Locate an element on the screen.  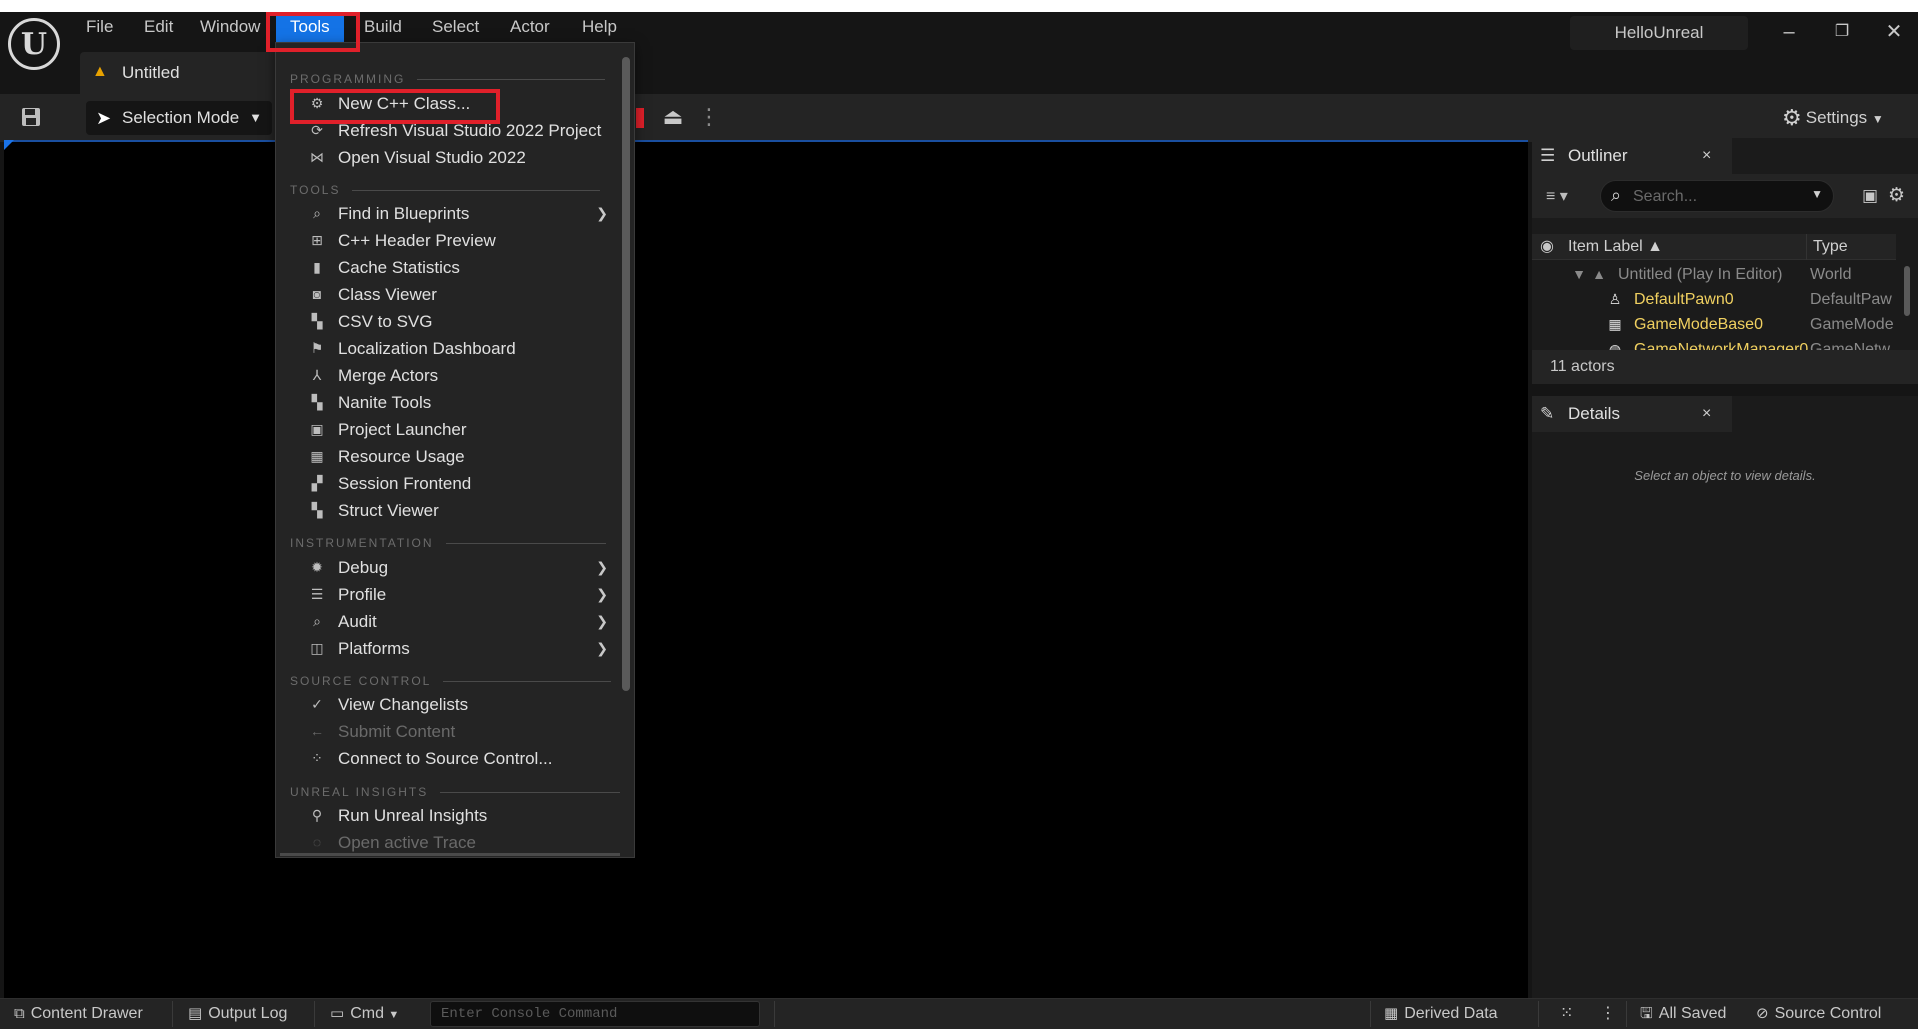
menu-window: Window is located at coordinates (230, 27).